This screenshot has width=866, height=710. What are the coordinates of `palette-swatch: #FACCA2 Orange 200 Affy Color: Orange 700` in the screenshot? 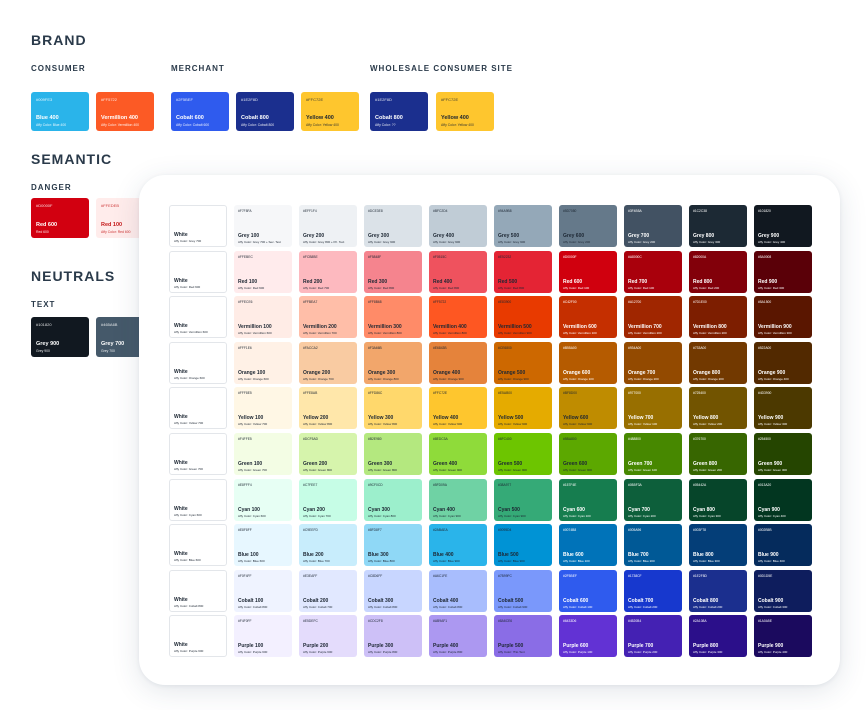 It's located at (328, 362).